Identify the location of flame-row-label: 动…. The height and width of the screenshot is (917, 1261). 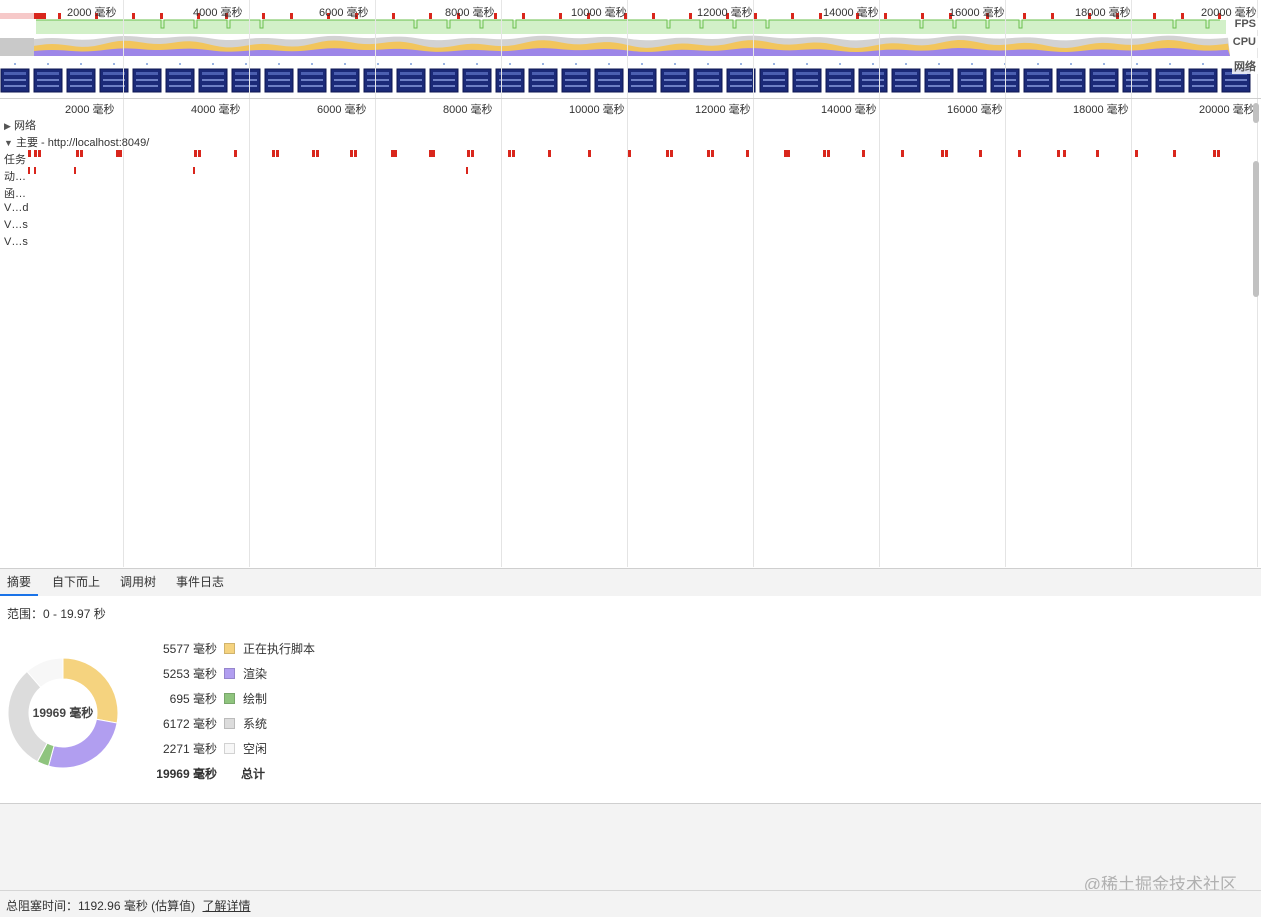
(15, 177).